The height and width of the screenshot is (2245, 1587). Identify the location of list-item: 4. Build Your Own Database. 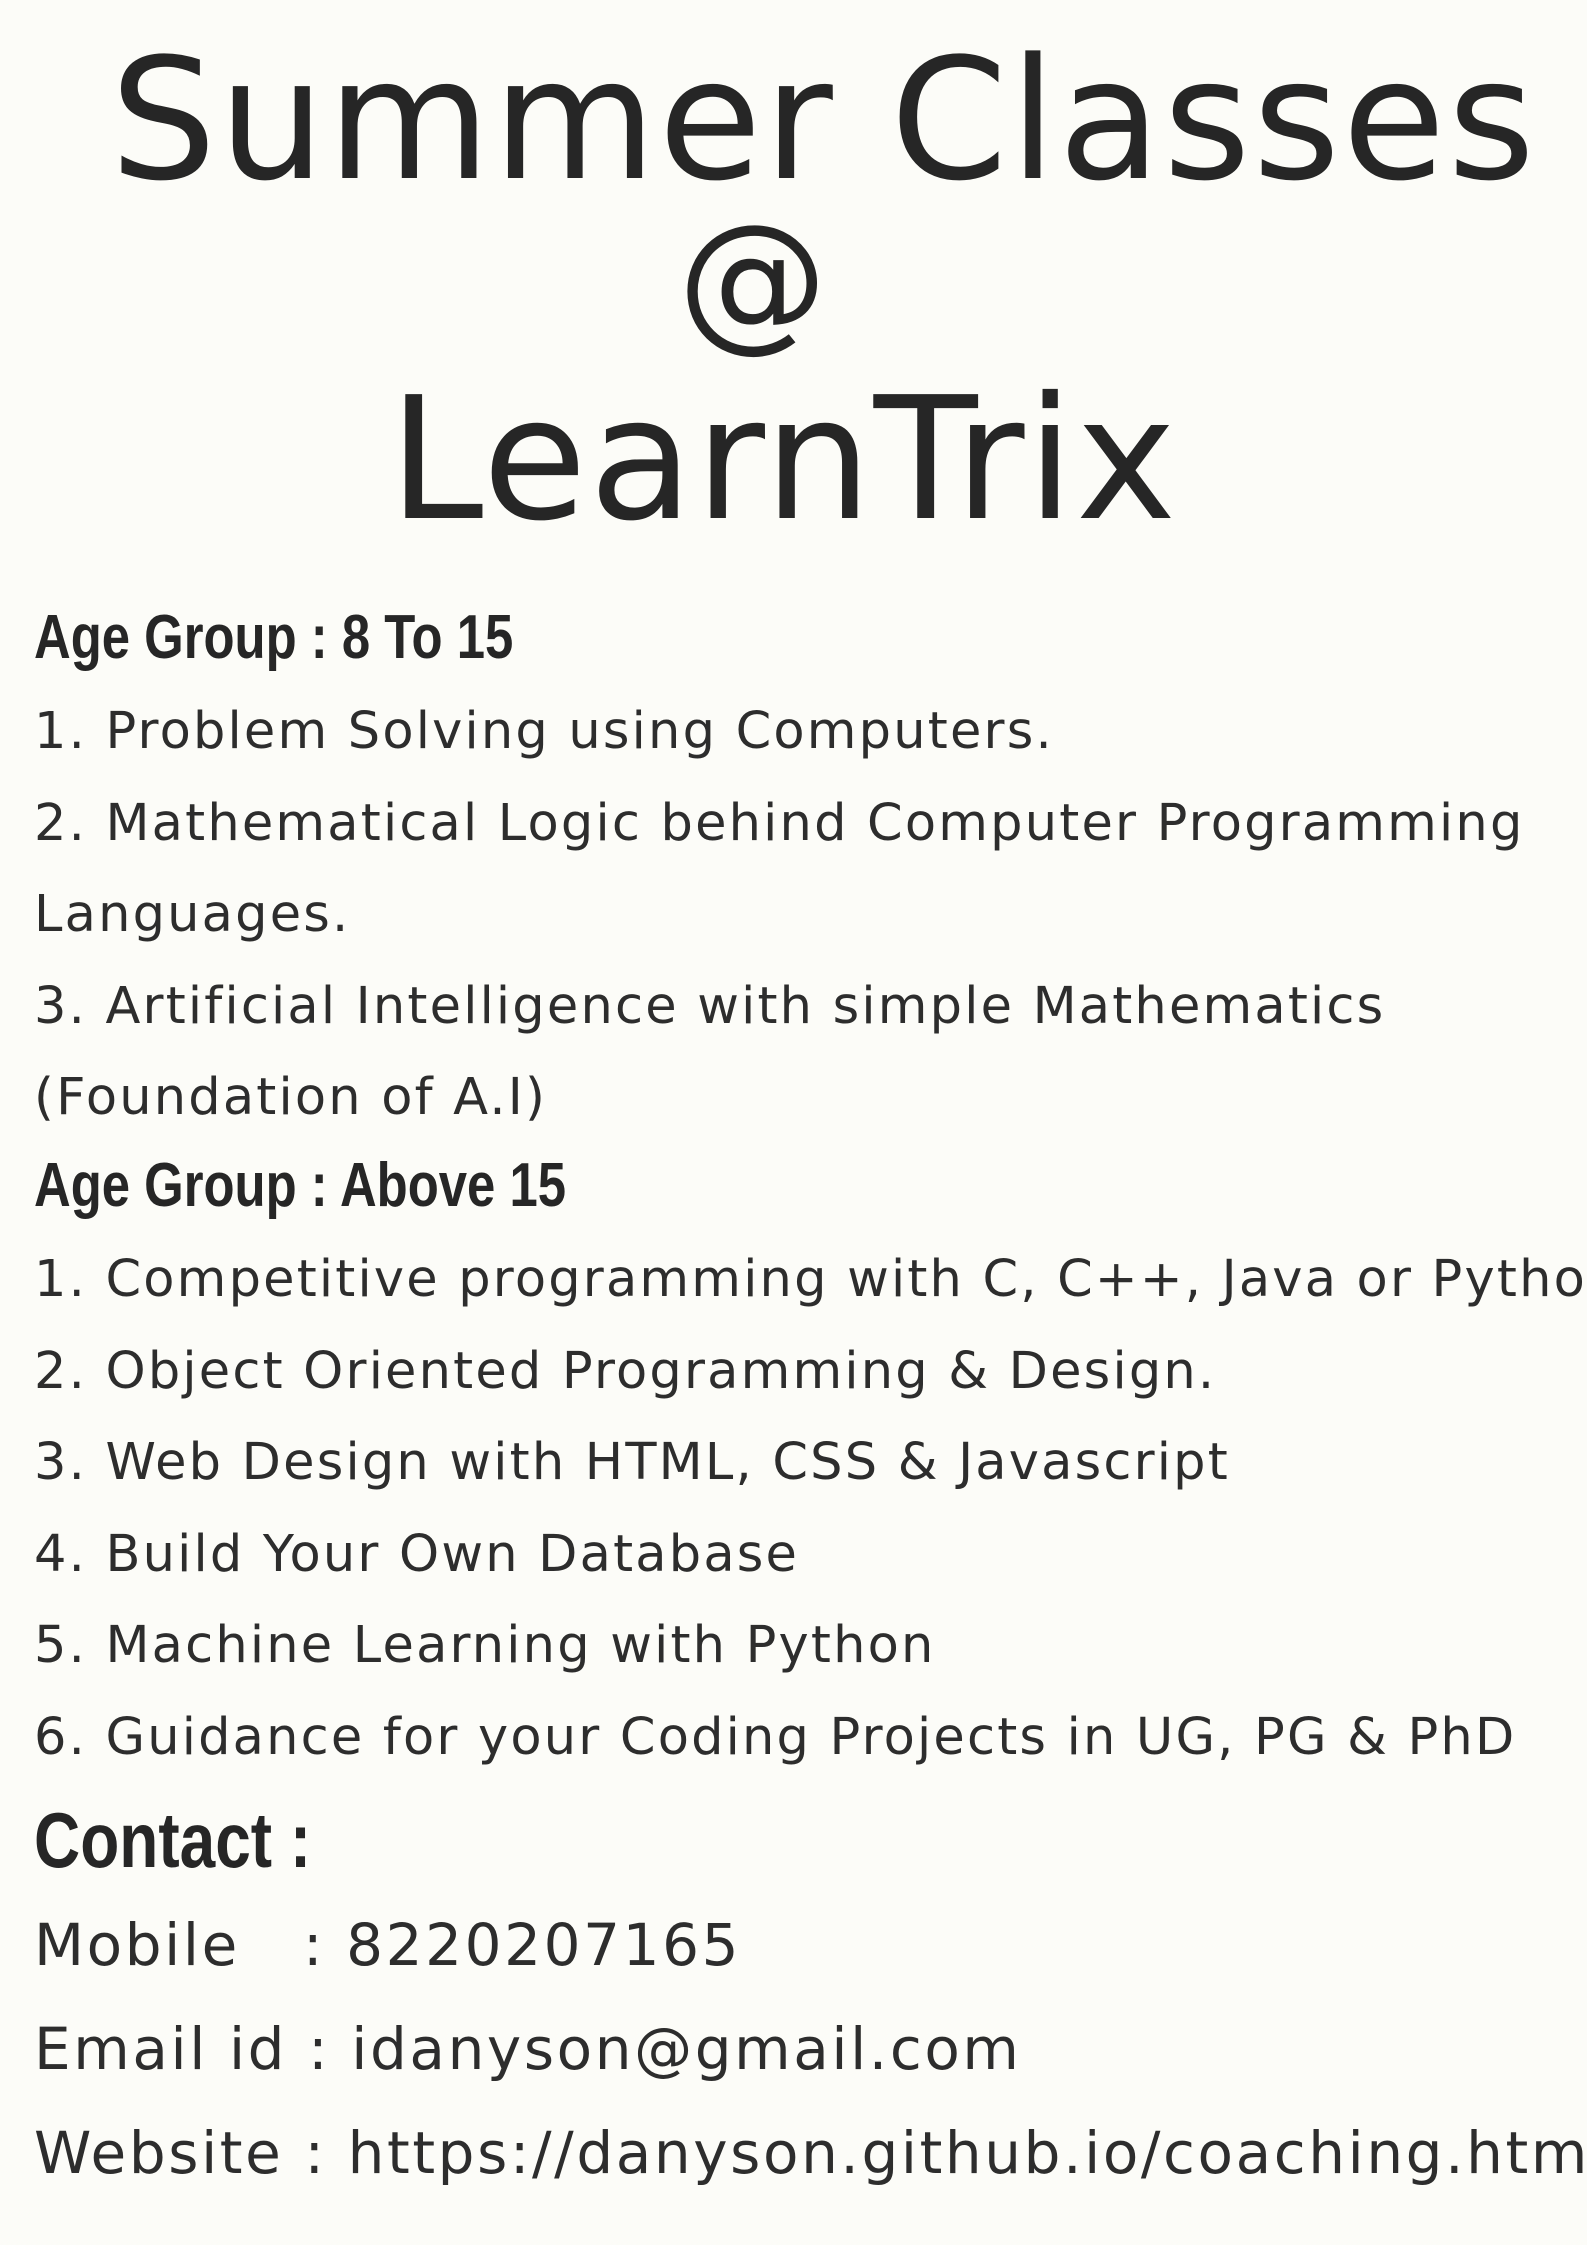
(417, 1554).